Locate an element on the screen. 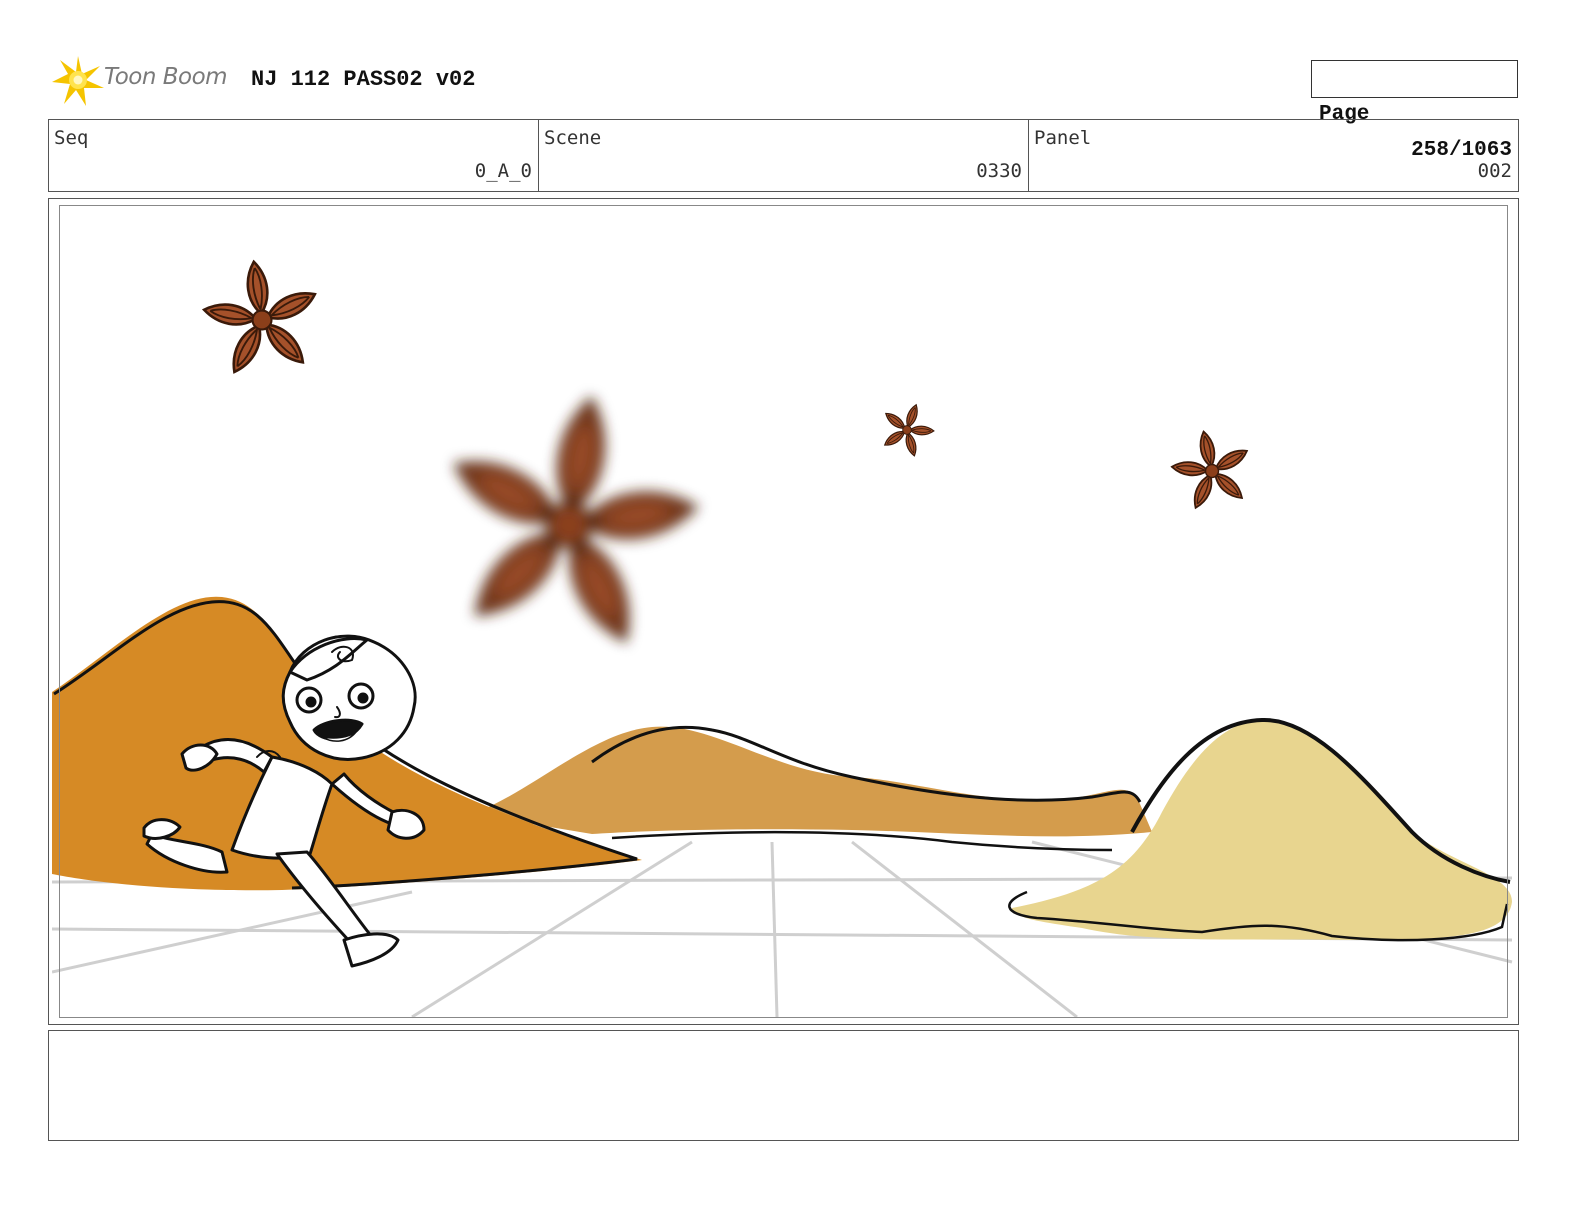 The image size is (1584, 1224). toon-boom-logo-icon is located at coordinates (78, 81).